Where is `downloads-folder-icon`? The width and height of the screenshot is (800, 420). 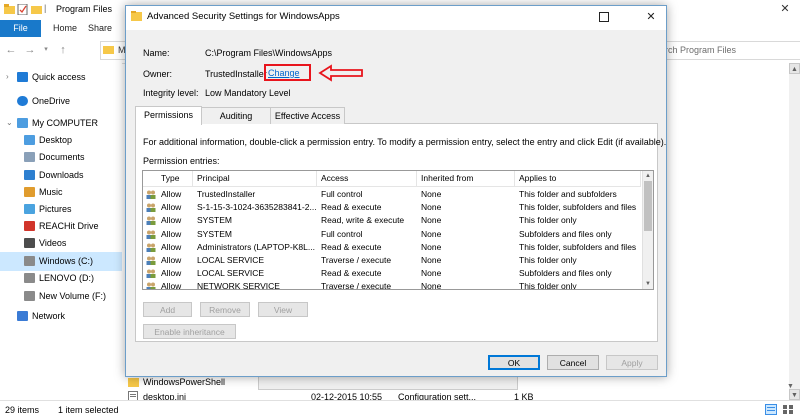
downloads-folder-icon is located at coordinates (29, 175).